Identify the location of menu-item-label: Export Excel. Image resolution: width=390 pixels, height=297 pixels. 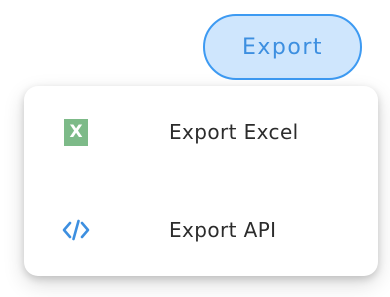
(234, 132).